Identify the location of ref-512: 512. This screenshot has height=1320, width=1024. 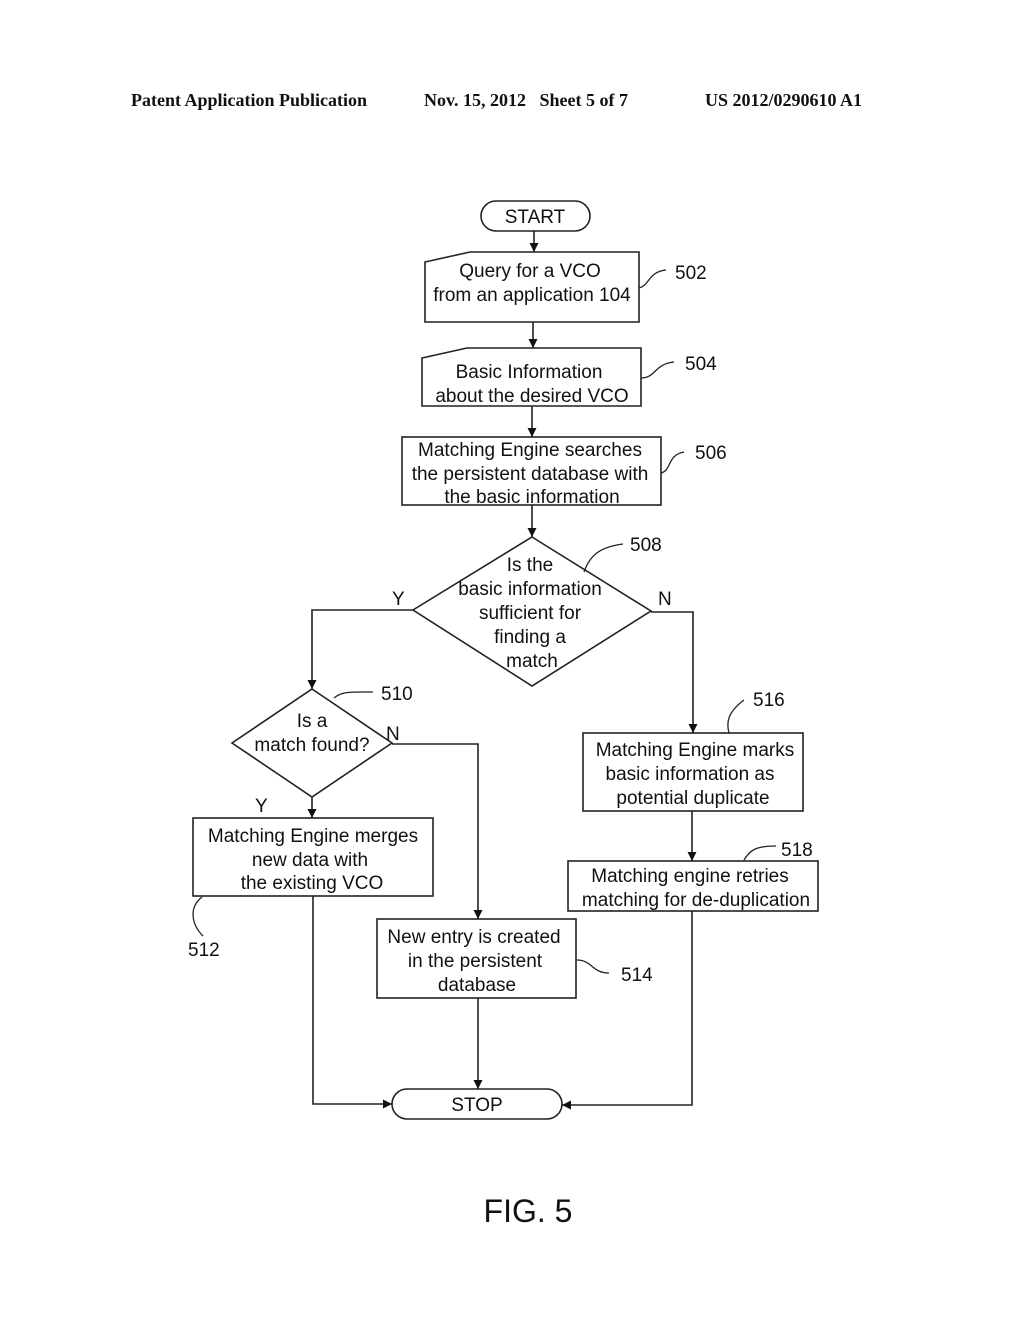
(204, 950).